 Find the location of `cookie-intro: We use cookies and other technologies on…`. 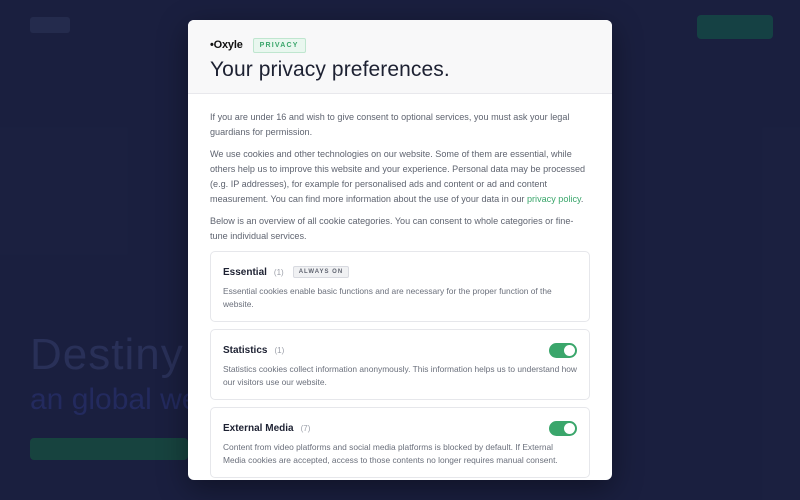

cookie-intro: We use cookies and other technologies on… is located at coordinates (400, 177).